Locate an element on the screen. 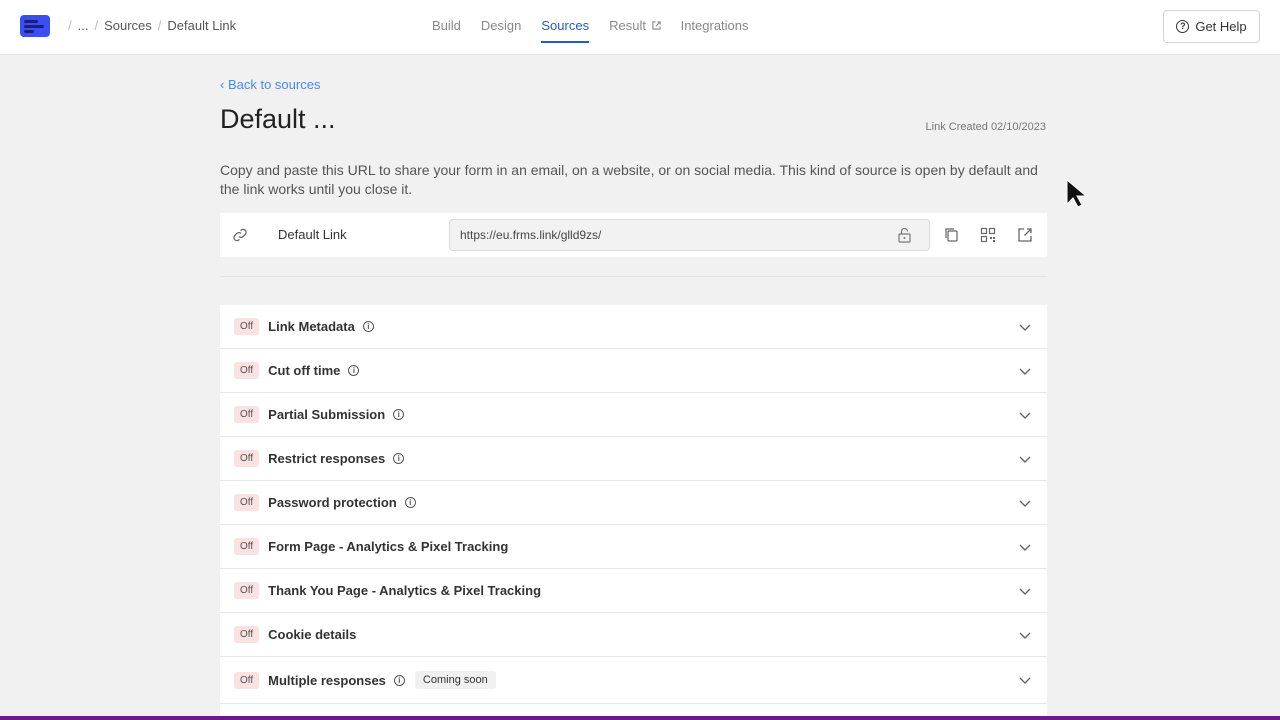 The height and width of the screenshot is (720, 1280). setting-label: Multiple responses is located at coordinates (327, 680).